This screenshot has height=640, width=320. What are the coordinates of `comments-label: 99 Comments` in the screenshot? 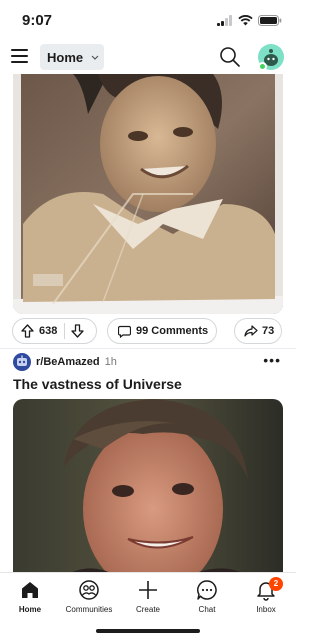 It's located at (172, 331).